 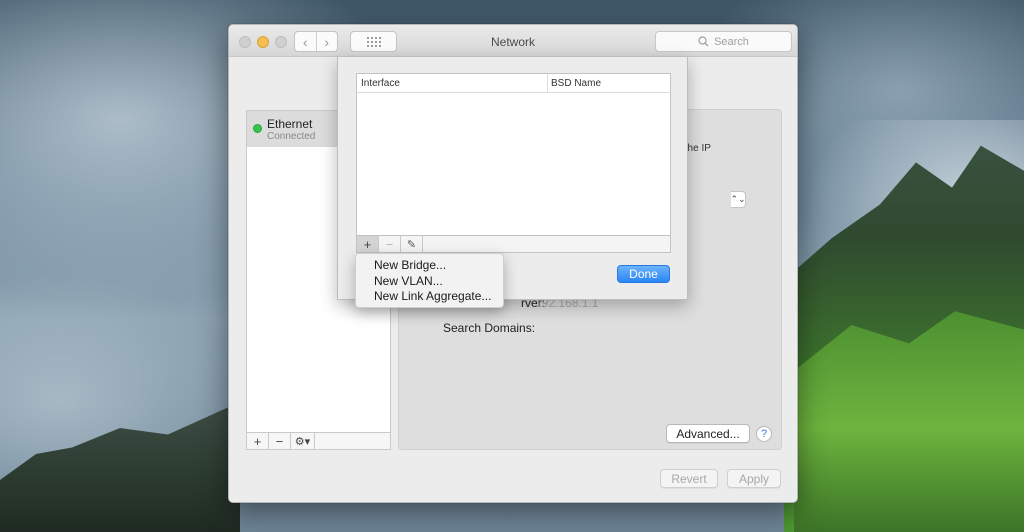 I want to click on interface-table: Interface BSD Name, so click(x=513, y=154).